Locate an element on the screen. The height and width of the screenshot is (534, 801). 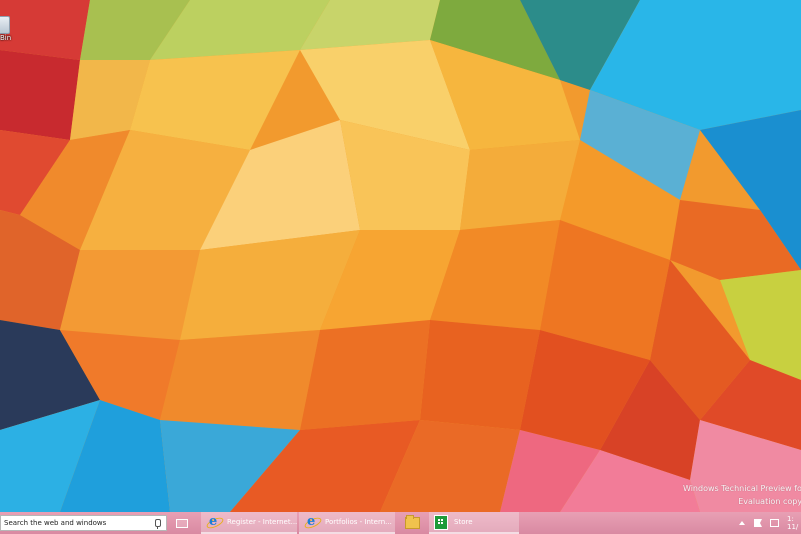
recycle-bin-icon is located at coordinates (5, 25).